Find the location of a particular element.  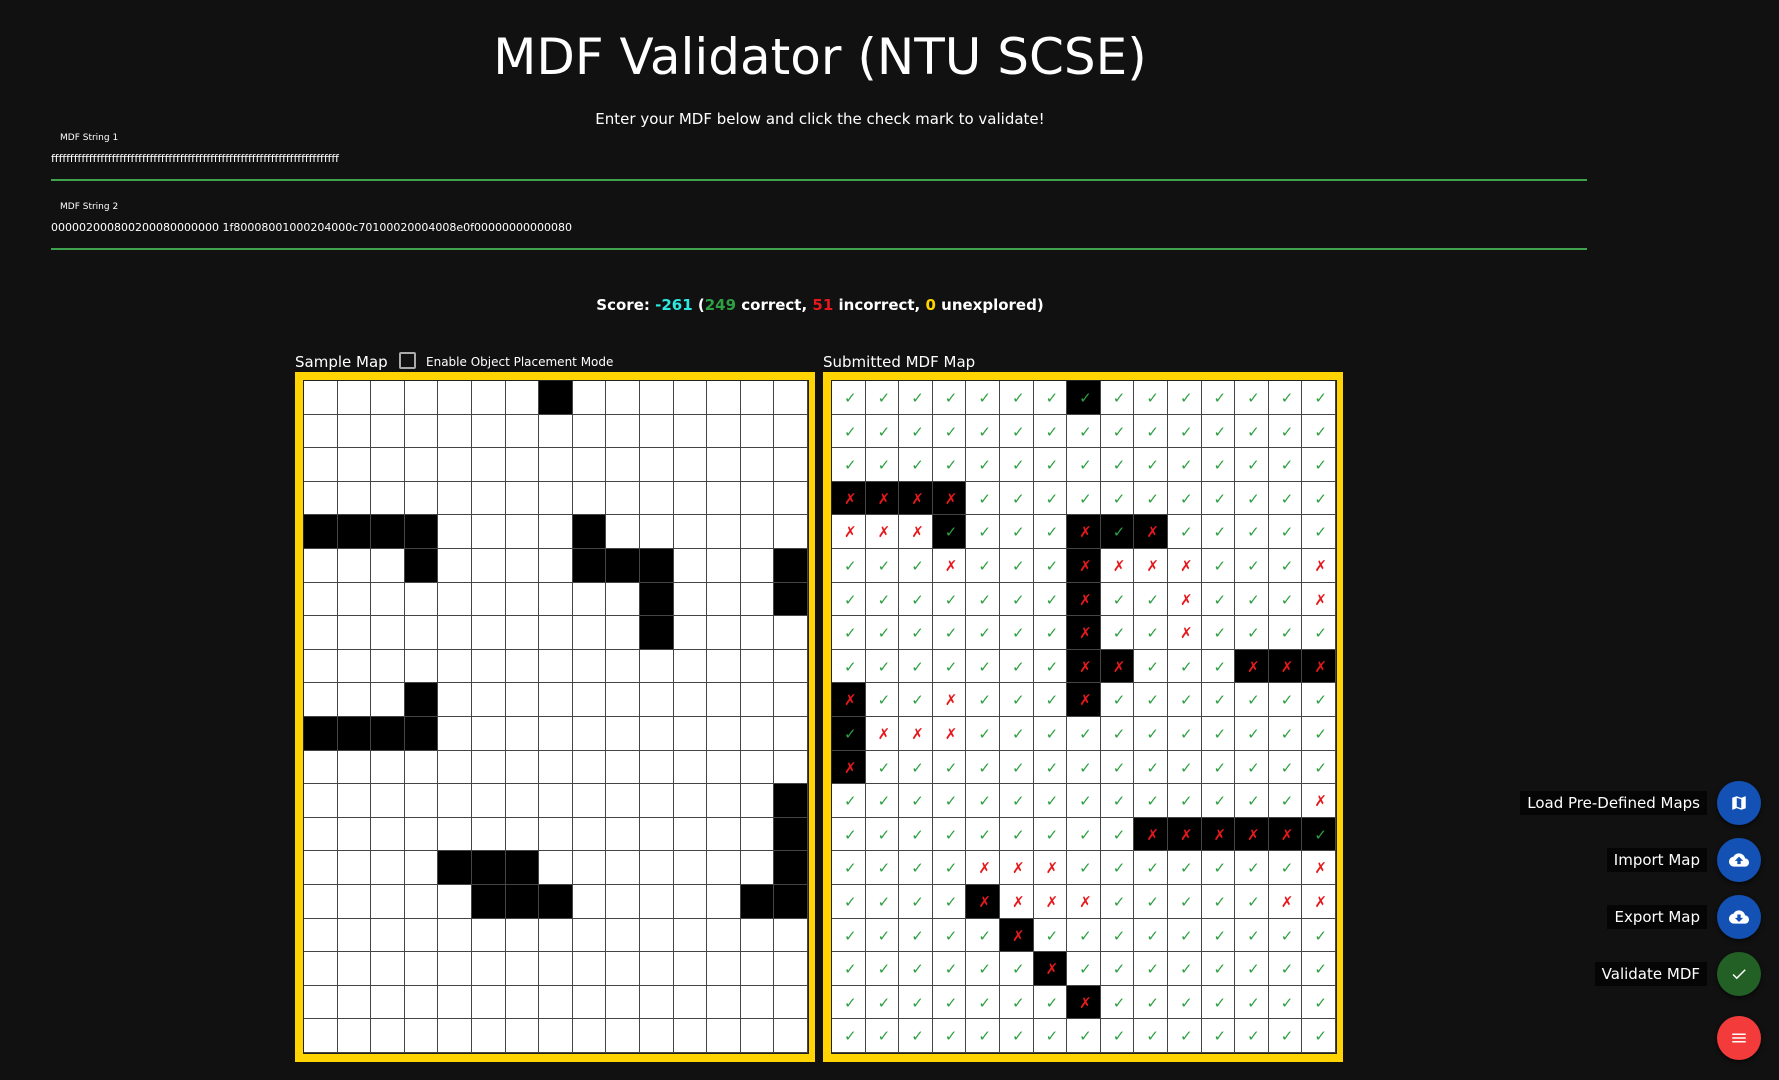

cloud-download-icon is located at coordinates (1739, 917).